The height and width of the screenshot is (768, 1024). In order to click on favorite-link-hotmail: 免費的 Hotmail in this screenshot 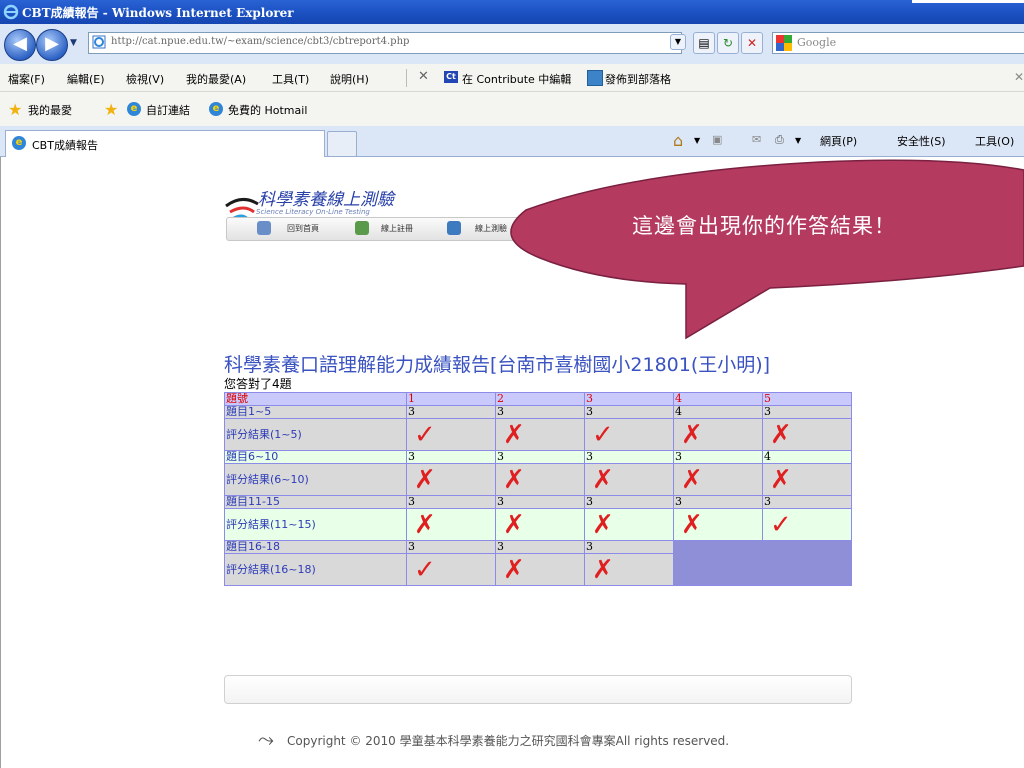, I will do `click(267, 110)`.